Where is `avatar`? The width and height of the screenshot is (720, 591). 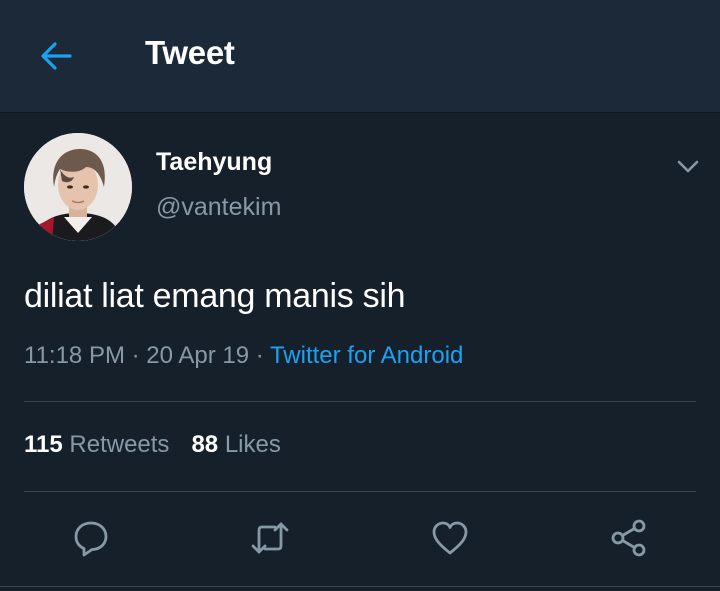
avatar is located at coordinates (78, 187).